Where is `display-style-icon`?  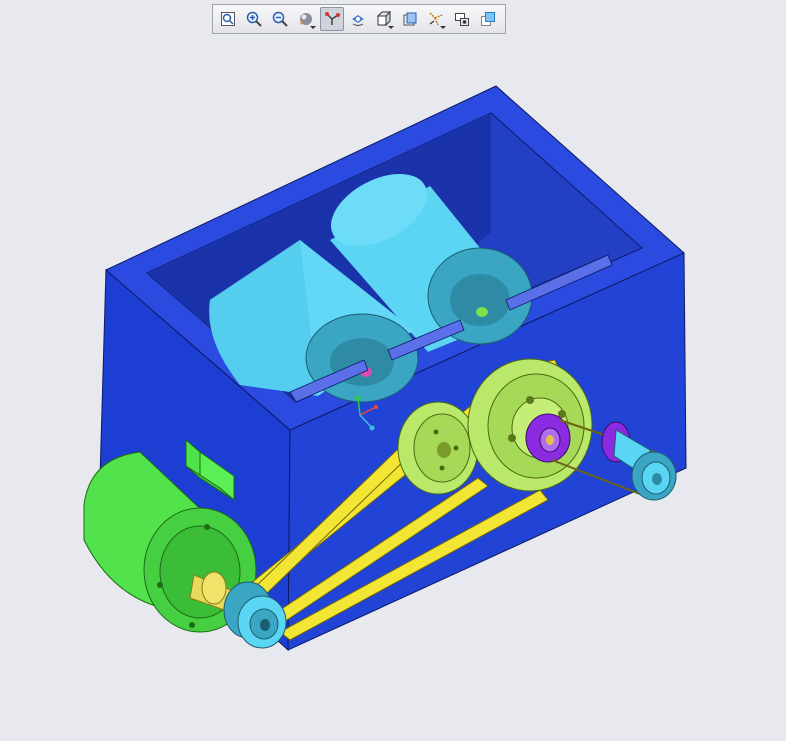
display-style-icon is located at coordinates (305, 19).